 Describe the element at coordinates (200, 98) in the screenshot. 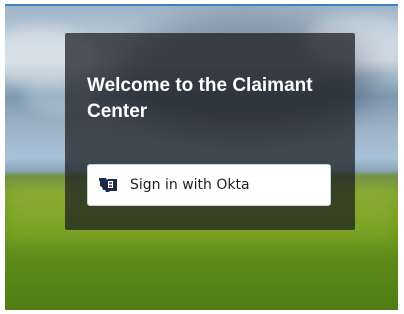

I see `welcome-heading: Welcome to the Claimant Center` at that location.